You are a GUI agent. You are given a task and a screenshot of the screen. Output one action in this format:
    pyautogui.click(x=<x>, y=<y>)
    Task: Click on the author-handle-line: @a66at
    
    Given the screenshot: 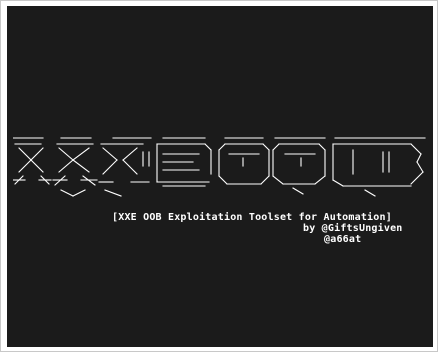 What is the action you would take?
    pyautogui.click(x=343, y=239)
    